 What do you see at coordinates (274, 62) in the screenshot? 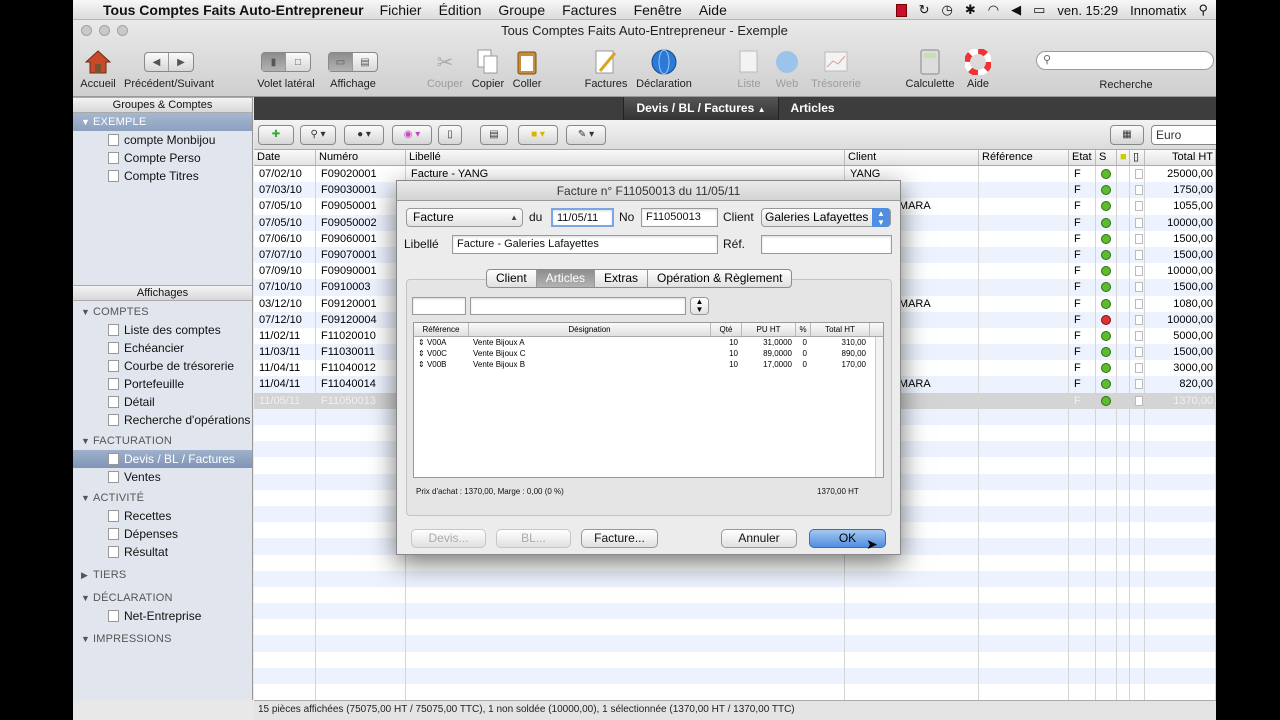
I see `sidebar-on-icon: ▮` at bounding box center [274, 62].